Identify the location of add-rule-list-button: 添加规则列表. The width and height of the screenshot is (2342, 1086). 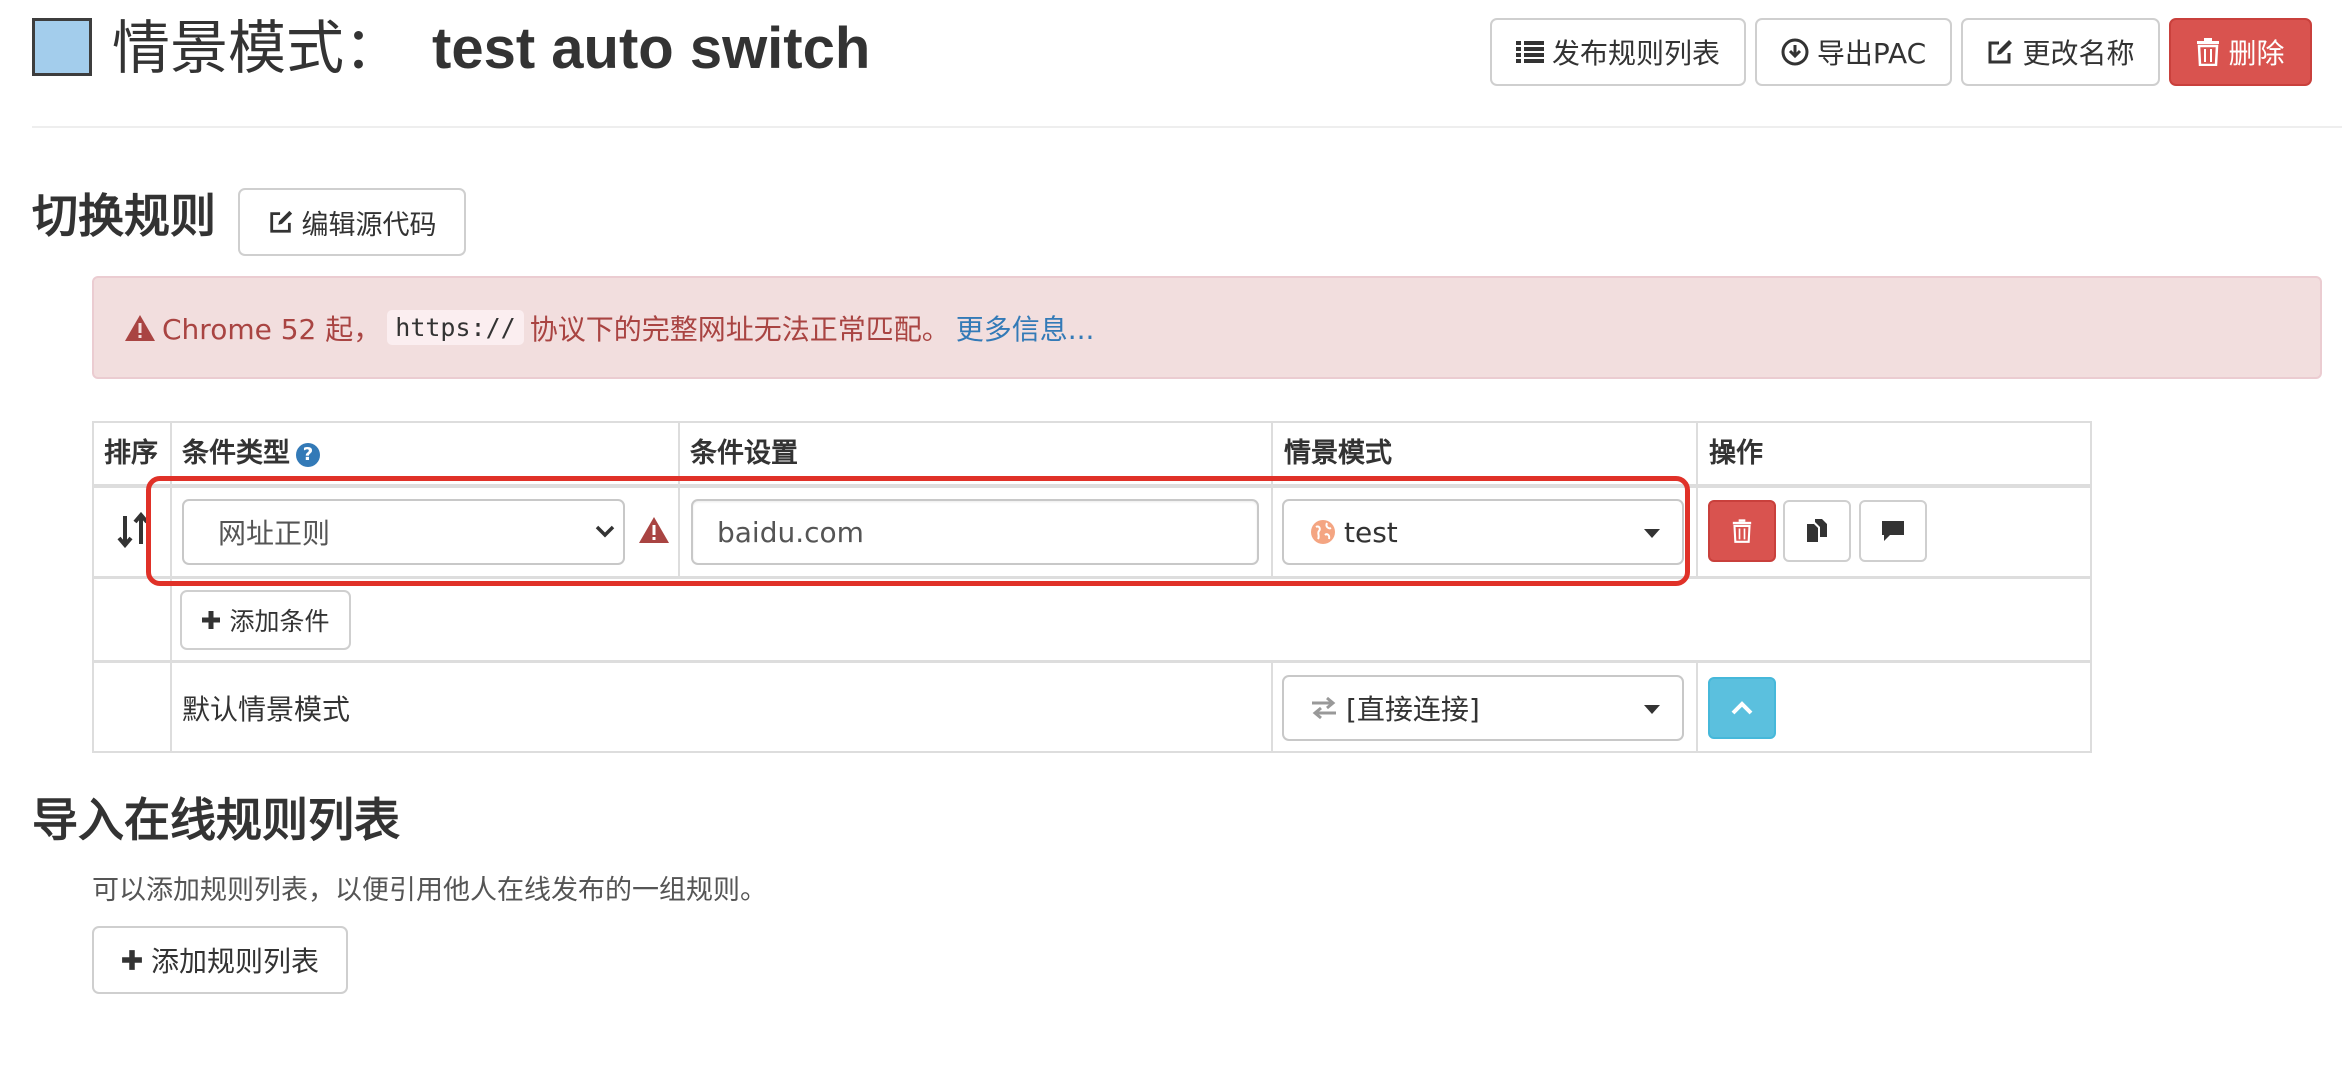
(220, 960).